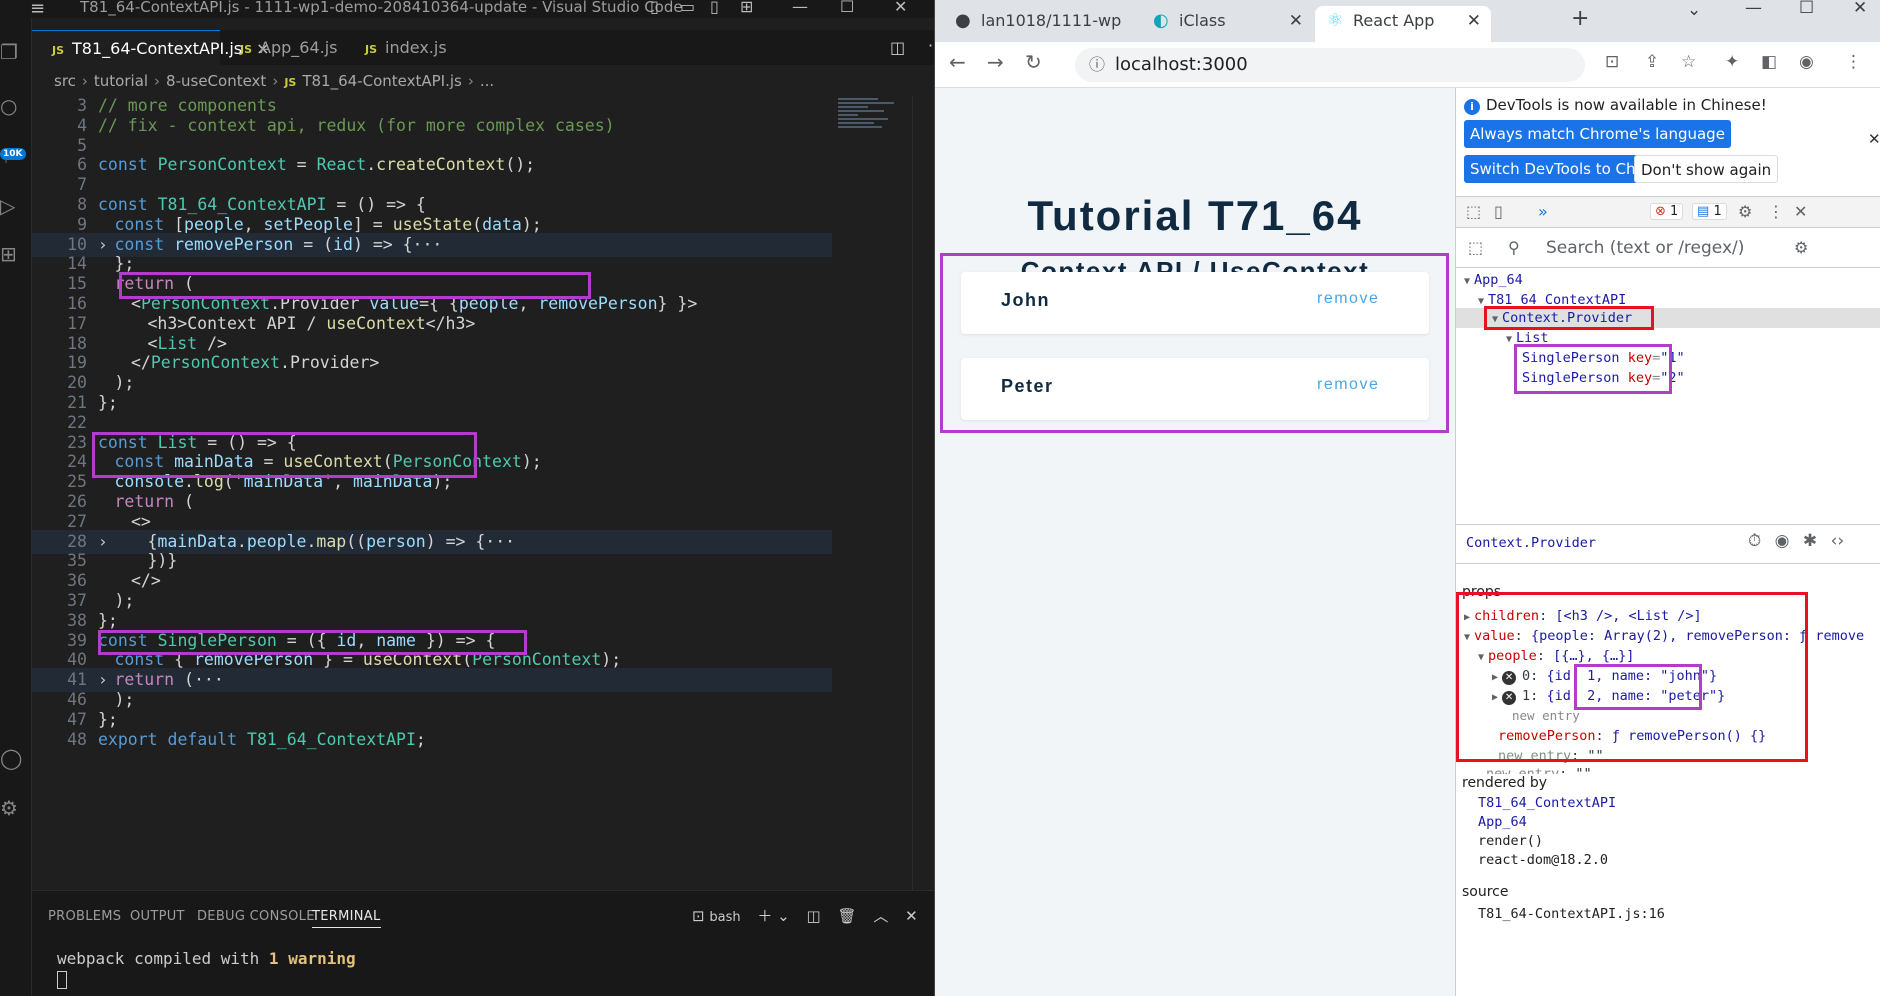  What do you see at coordinates (121, 81) in the screenshot?
I see `breadcrumb-item: tutorial` at bounding box center [121, 81].